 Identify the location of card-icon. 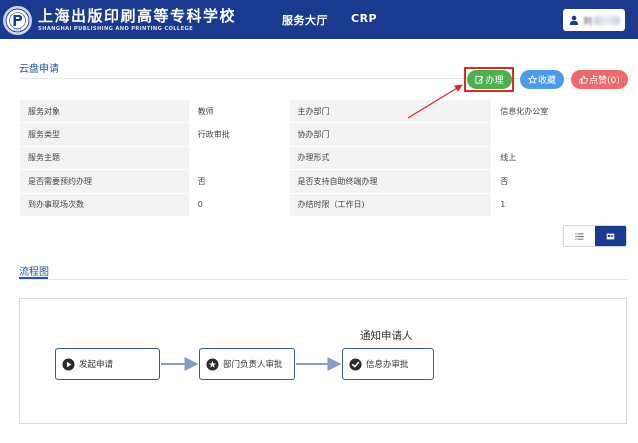
(610, 236).